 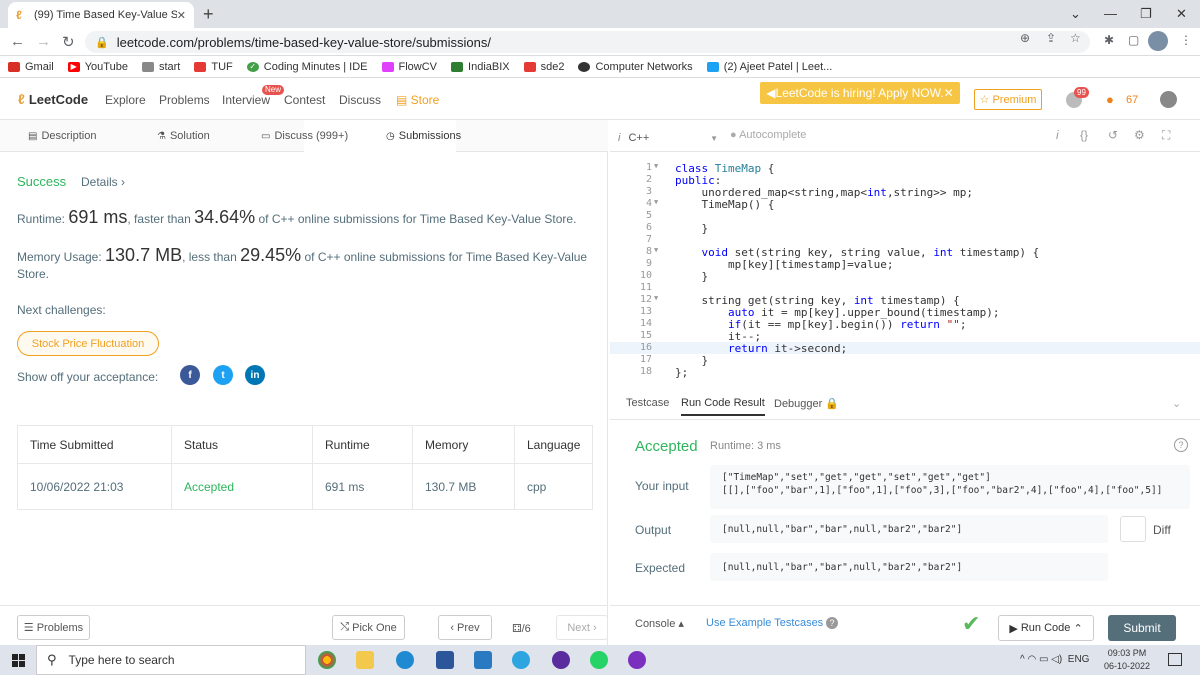 I want to click on memory-value: 130.7 MB, so click(x=144, y=255).